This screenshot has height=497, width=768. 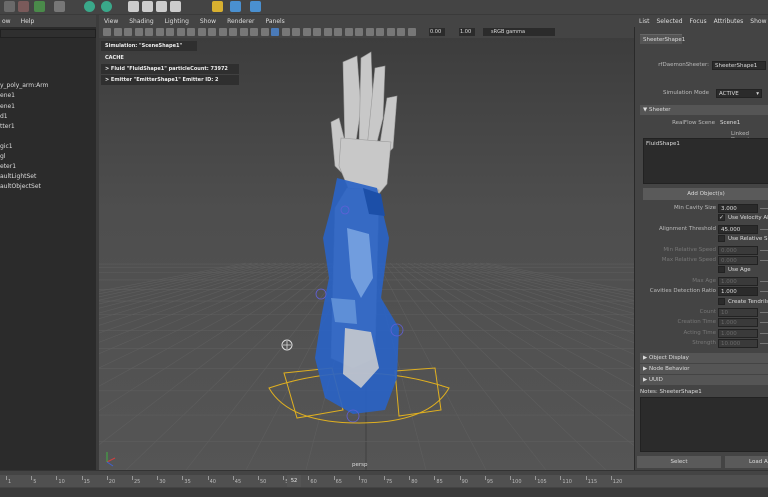 What do you see at coordinates (48, 86) in the screenshot?
I see `outliner-item: y_poly_arm:Arm` at bounding box center [48, 86].